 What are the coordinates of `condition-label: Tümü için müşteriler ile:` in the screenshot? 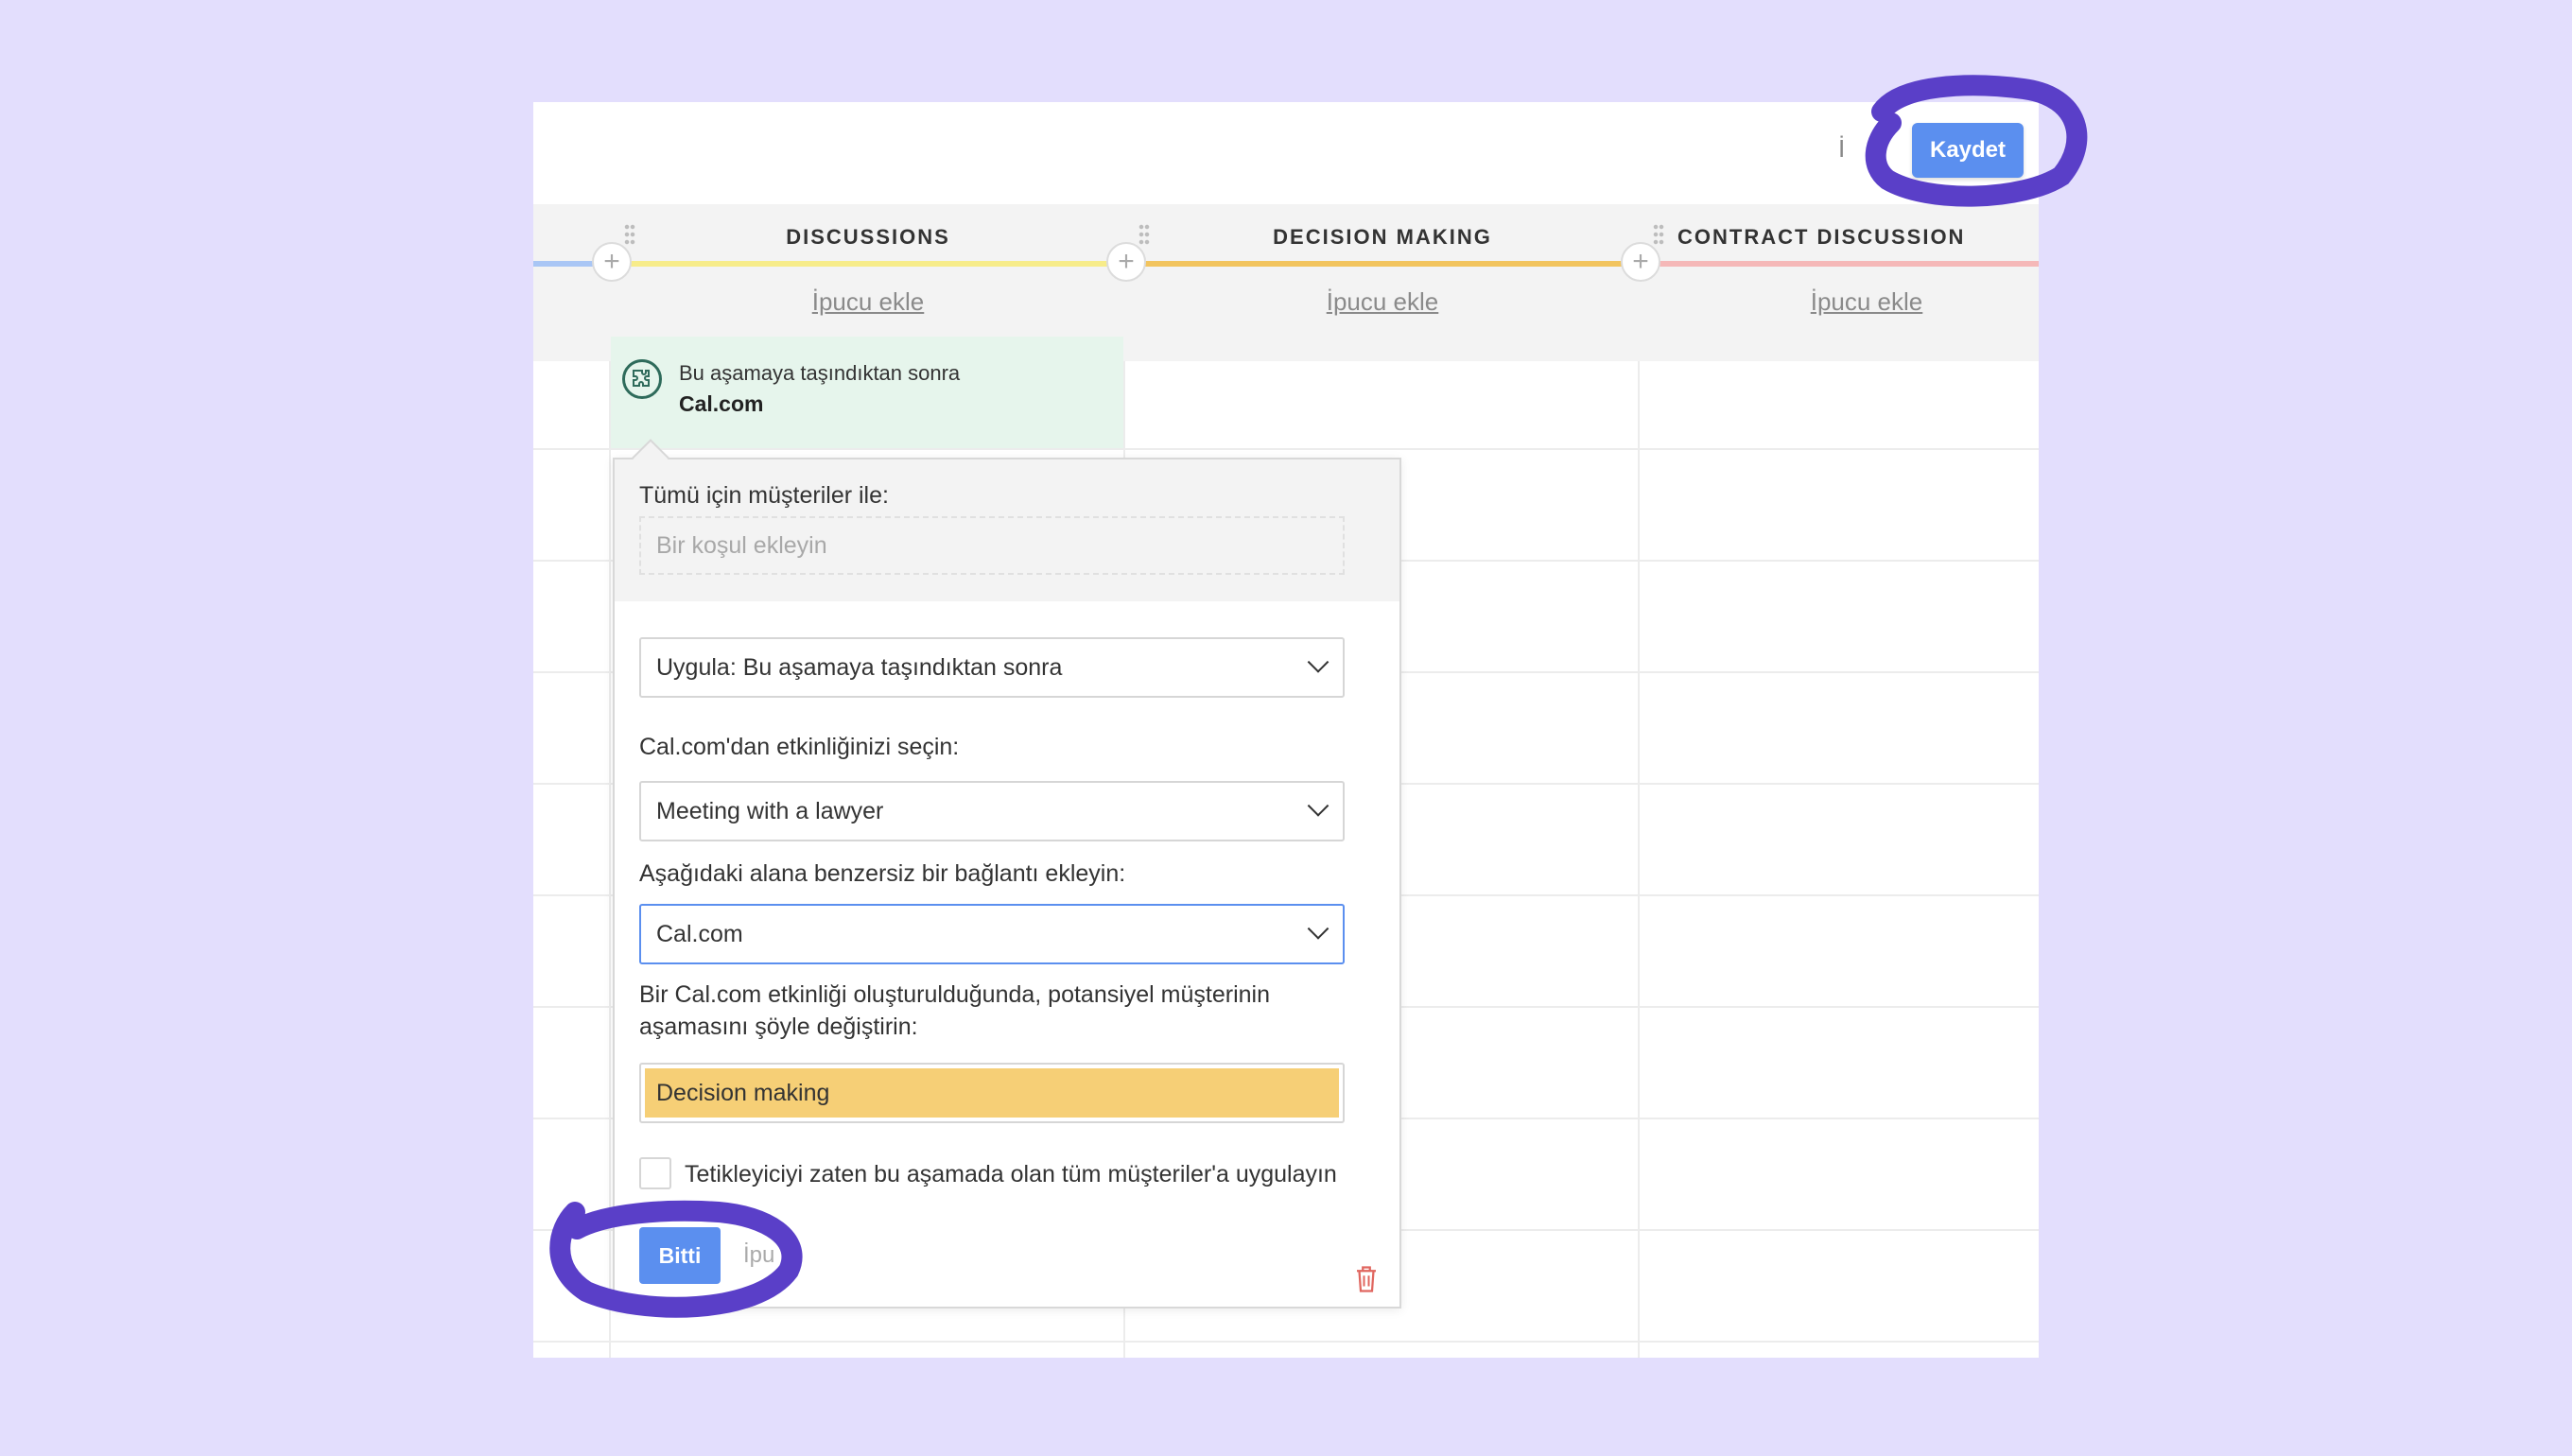 It's located at (764, 495).